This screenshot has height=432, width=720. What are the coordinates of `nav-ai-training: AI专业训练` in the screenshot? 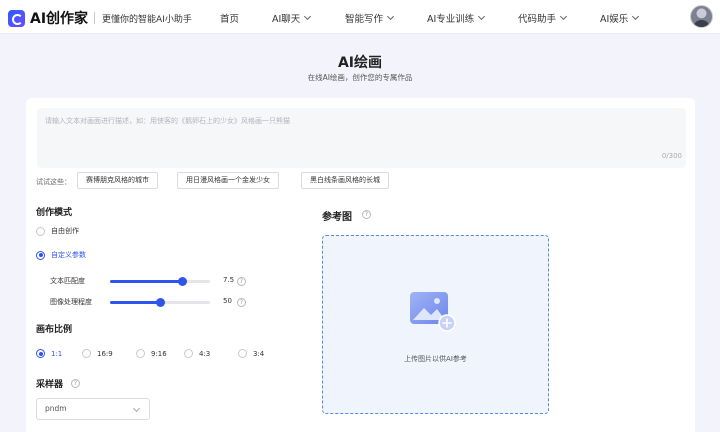 It's located at (456, 18).